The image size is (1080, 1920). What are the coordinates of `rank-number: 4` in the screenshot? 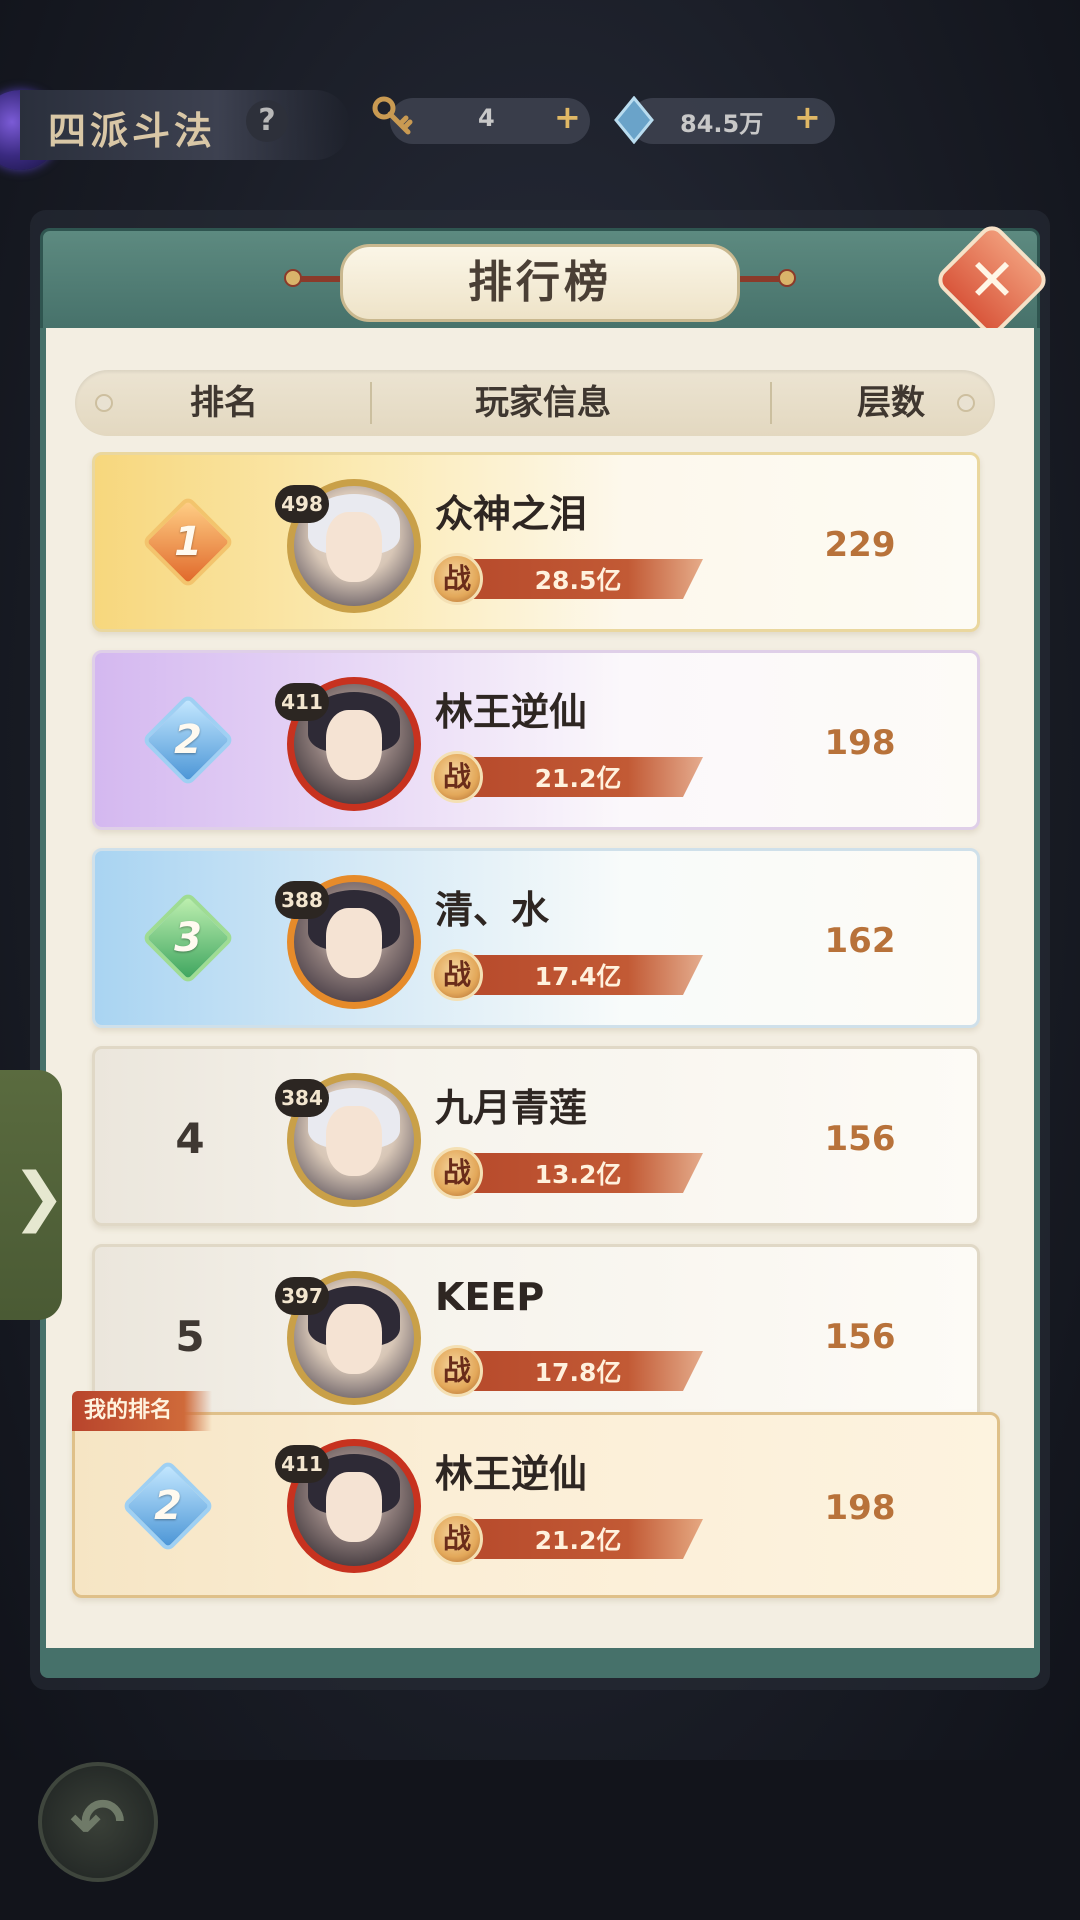 It's located at (190, 1138).